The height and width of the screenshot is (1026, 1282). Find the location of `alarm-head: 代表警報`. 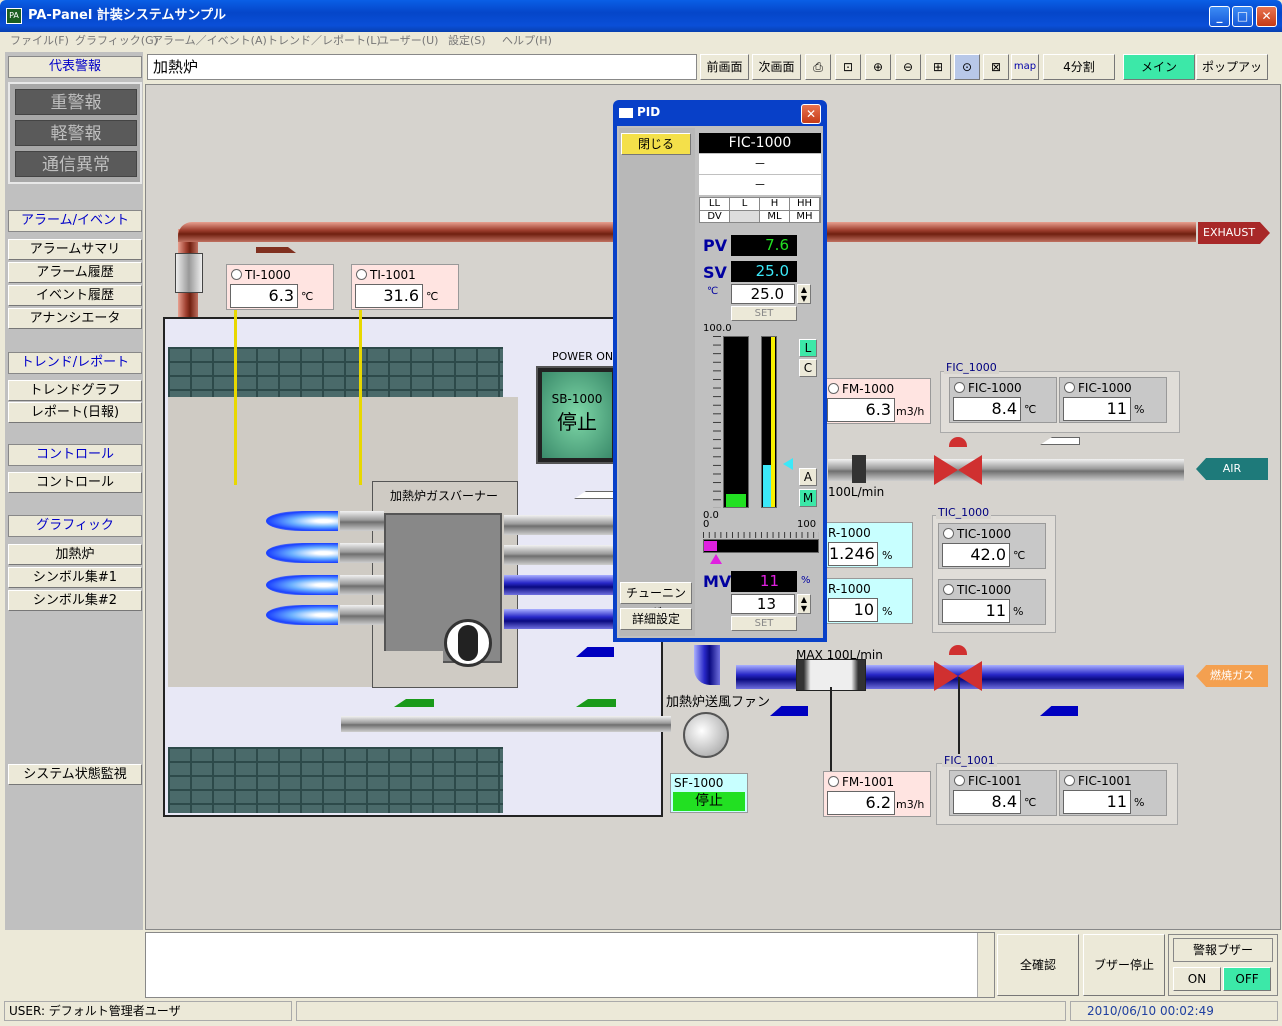

alarm-head: 代表警報 is located at coordinates (75, 67).